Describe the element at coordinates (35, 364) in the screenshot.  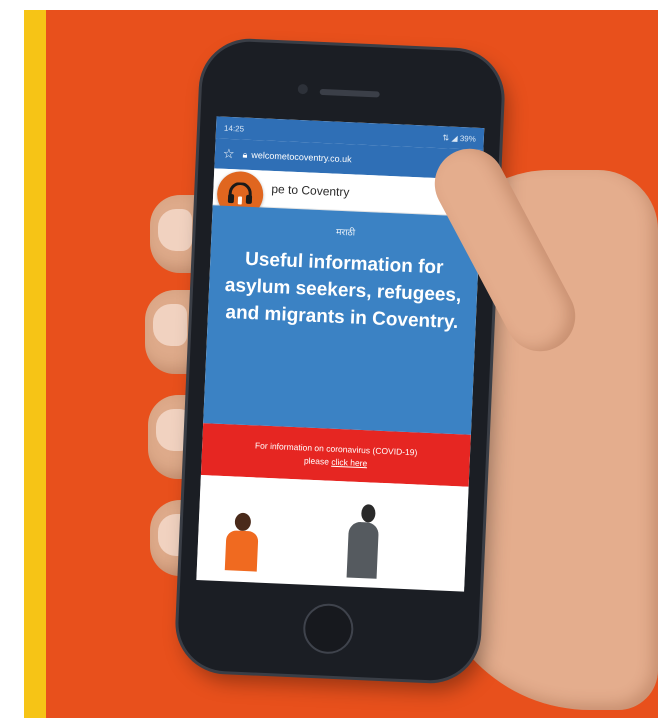
I see `yellow-accent-bar` at that location.